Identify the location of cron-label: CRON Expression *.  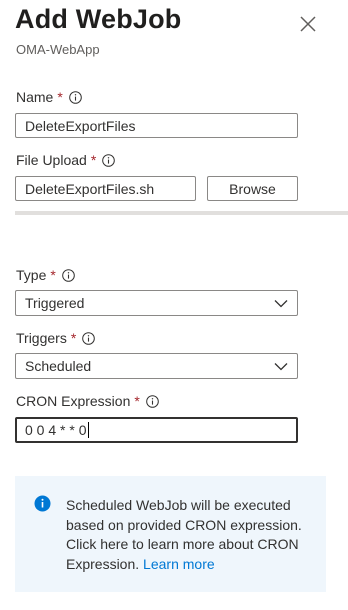
(87, 401).